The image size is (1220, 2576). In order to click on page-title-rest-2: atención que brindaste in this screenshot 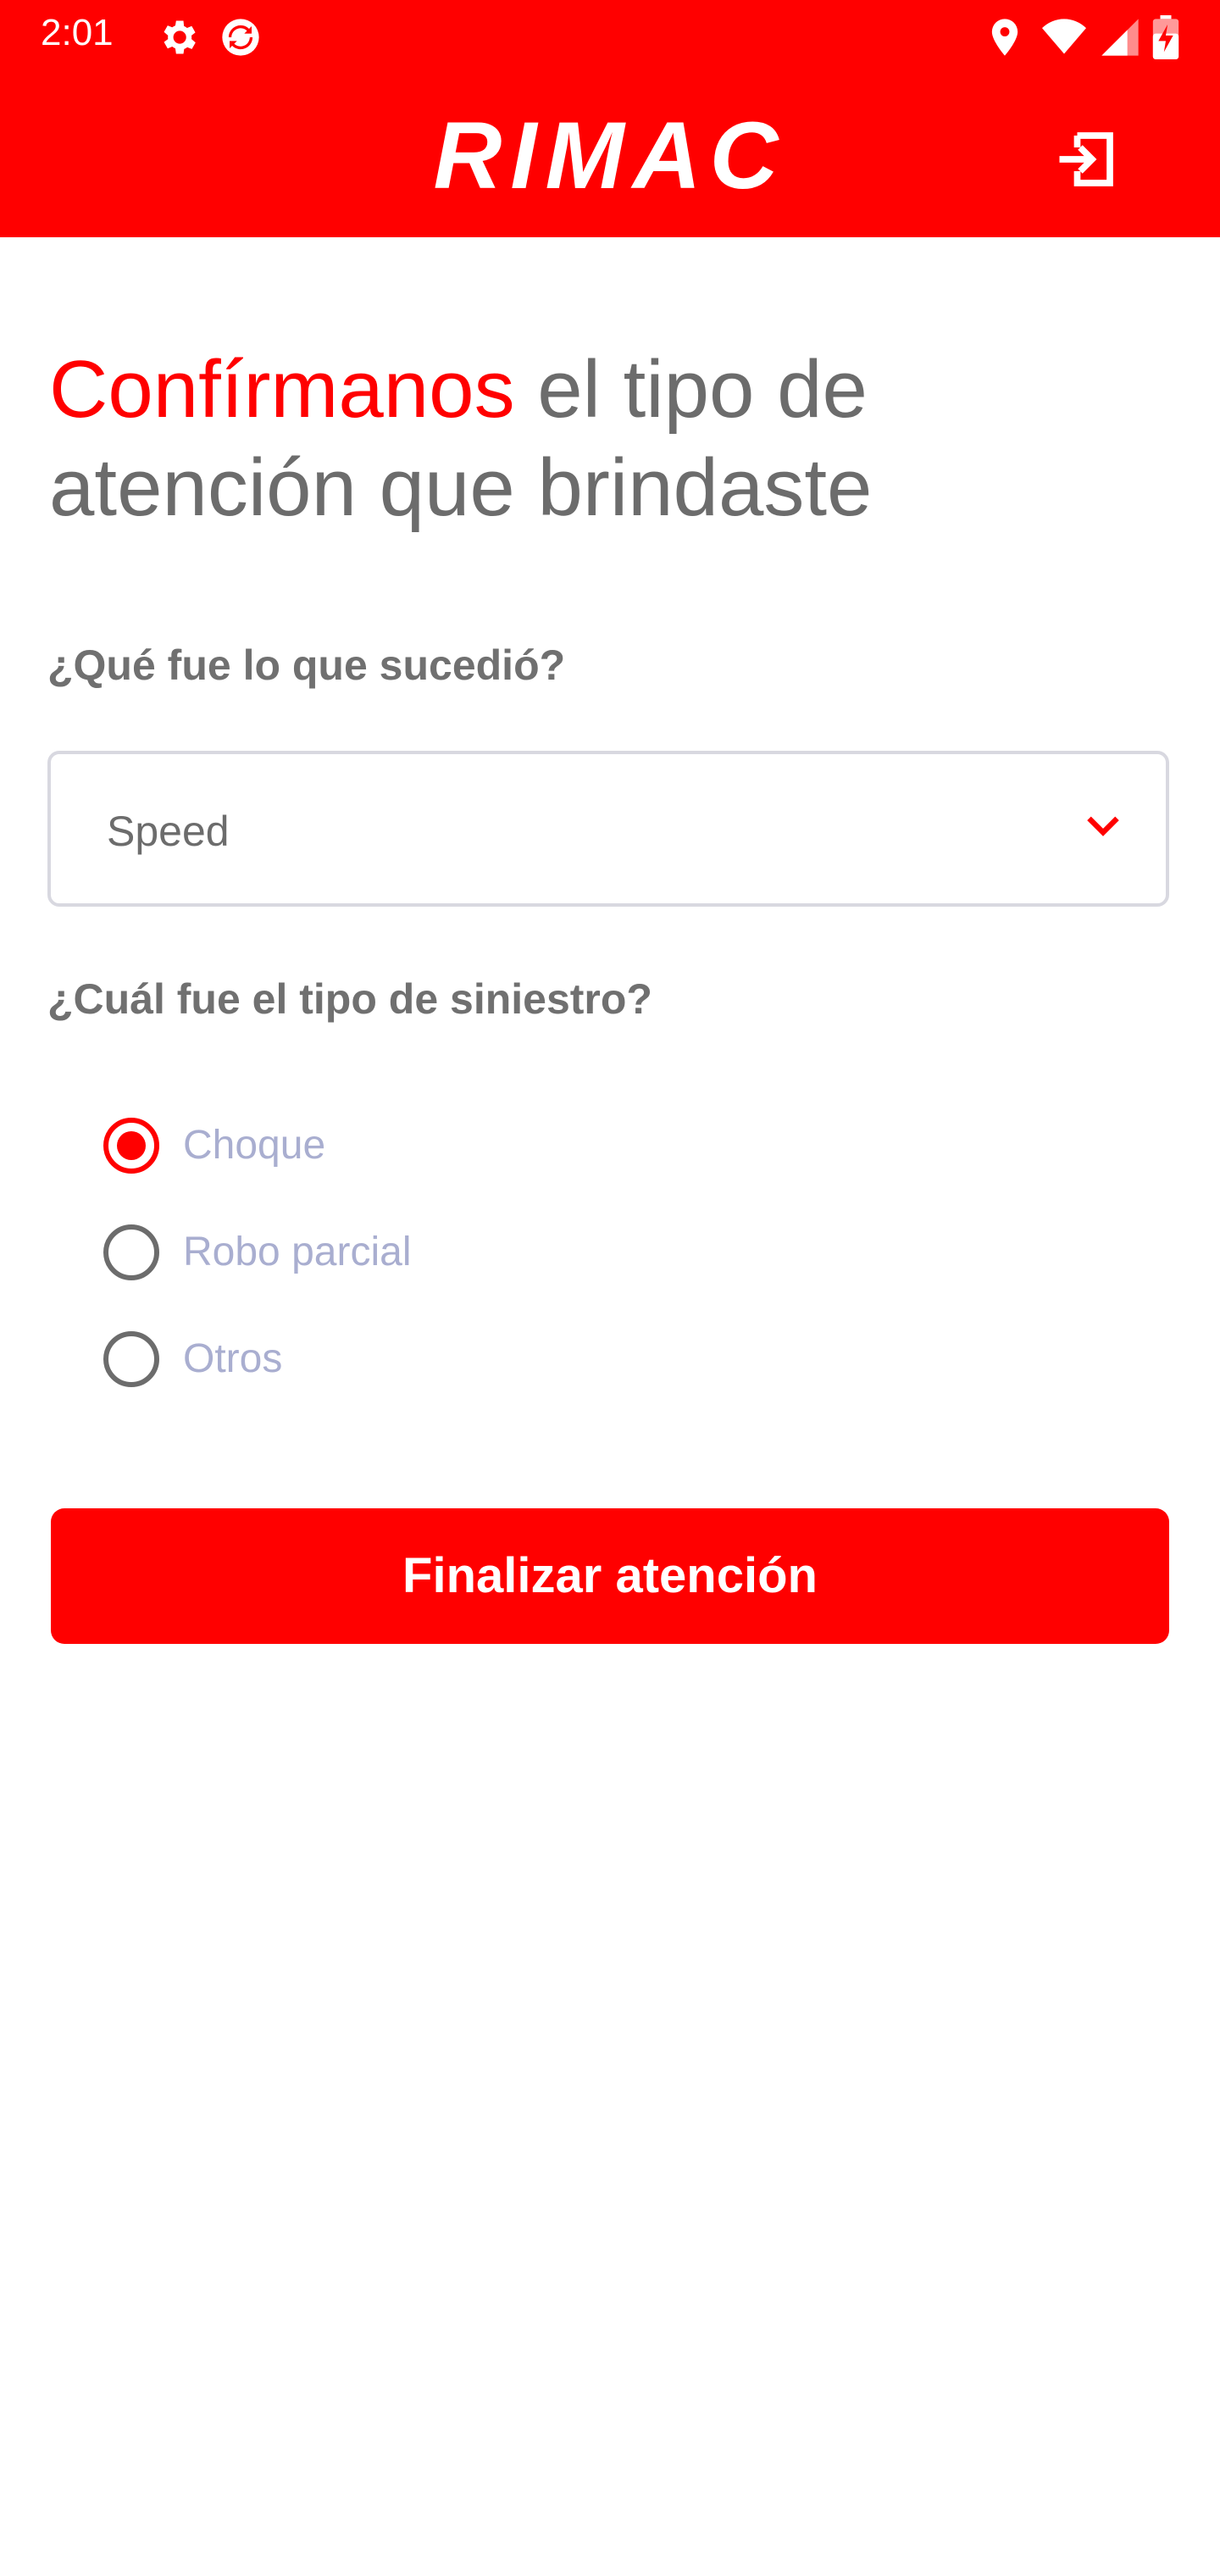, I will do `click(461, 487)`.